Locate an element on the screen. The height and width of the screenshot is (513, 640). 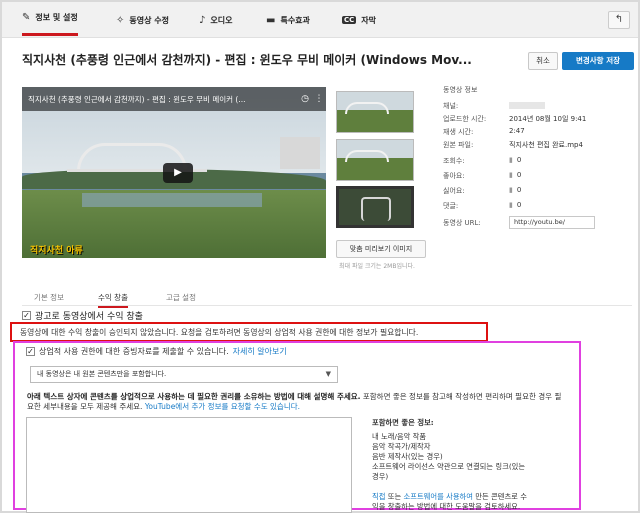
watch-later-icon: ◷ is located at coordinates (305, 99).